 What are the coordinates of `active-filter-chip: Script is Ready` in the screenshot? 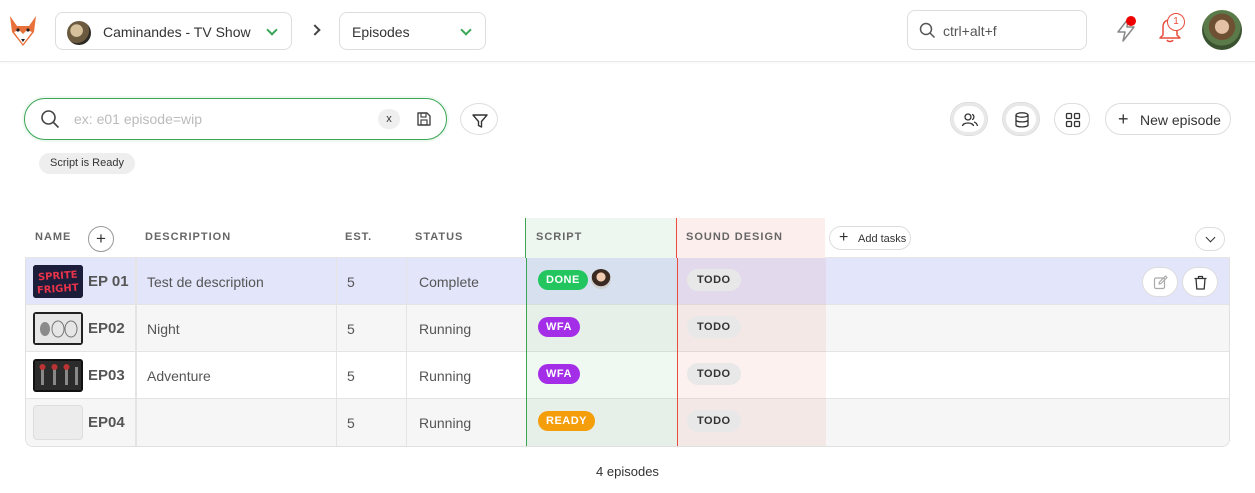 It's located at (87, 163).